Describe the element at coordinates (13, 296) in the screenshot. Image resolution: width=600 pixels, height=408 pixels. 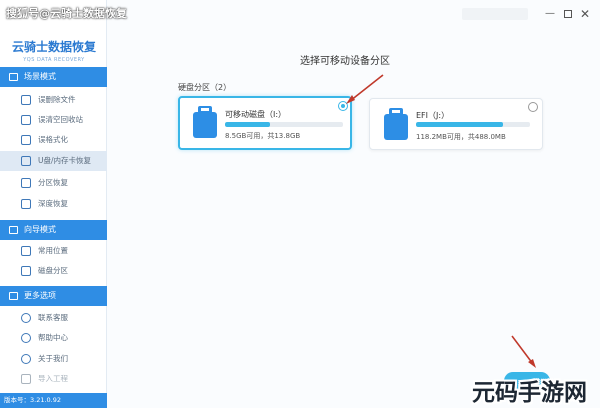
I see `more-options-icon` at that location.